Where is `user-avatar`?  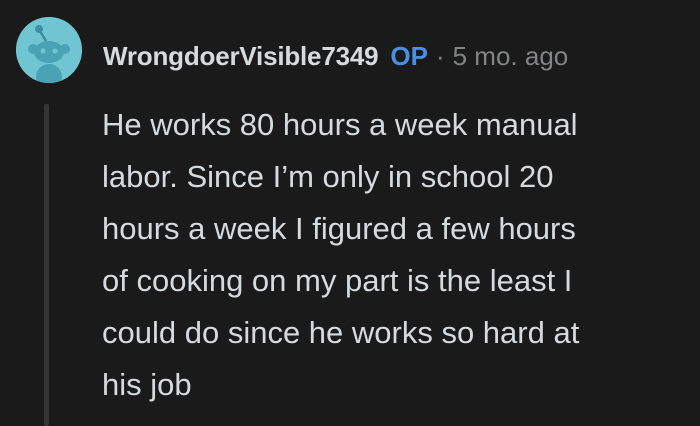
user-avatar is located at coordinates (49, 50).